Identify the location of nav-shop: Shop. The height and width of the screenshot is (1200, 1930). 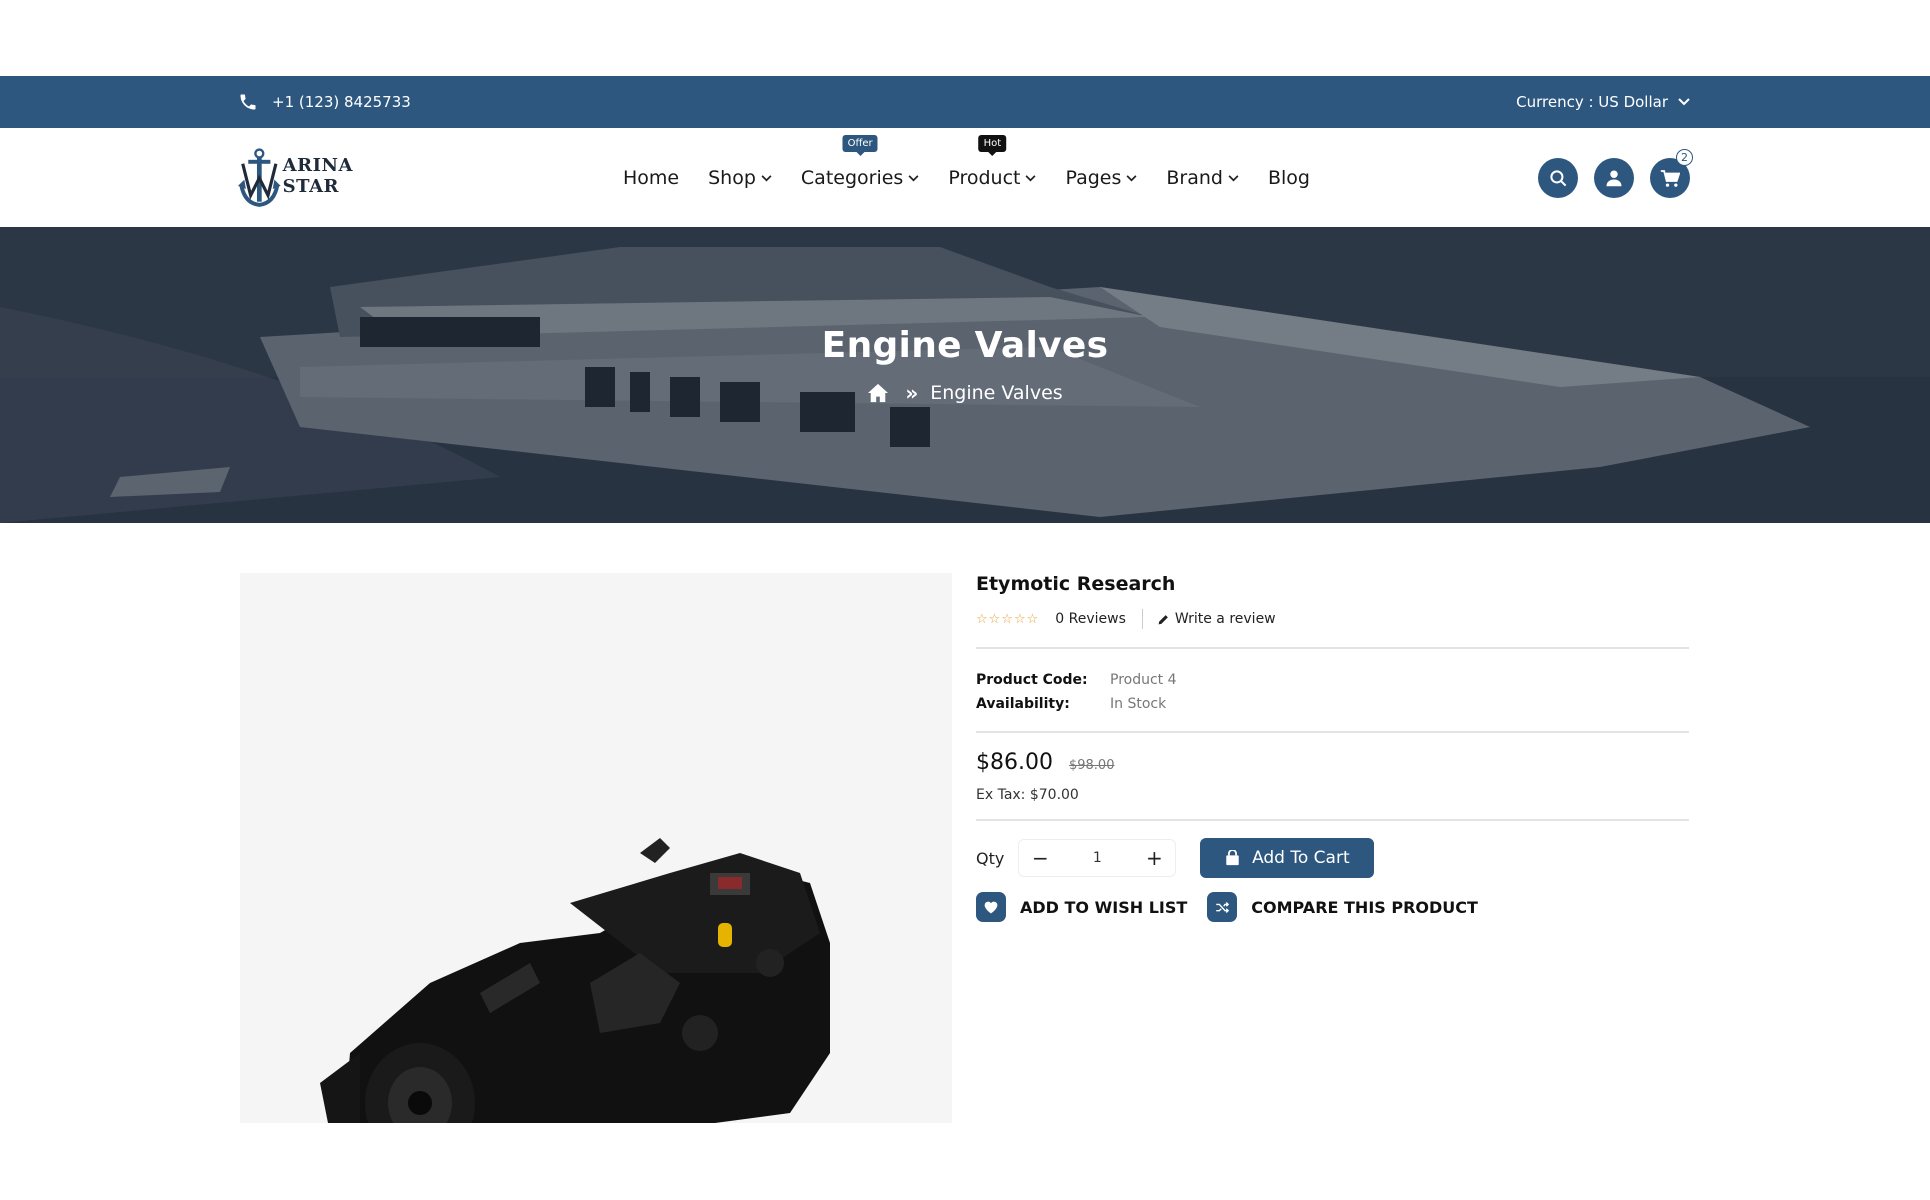
(740, 178).